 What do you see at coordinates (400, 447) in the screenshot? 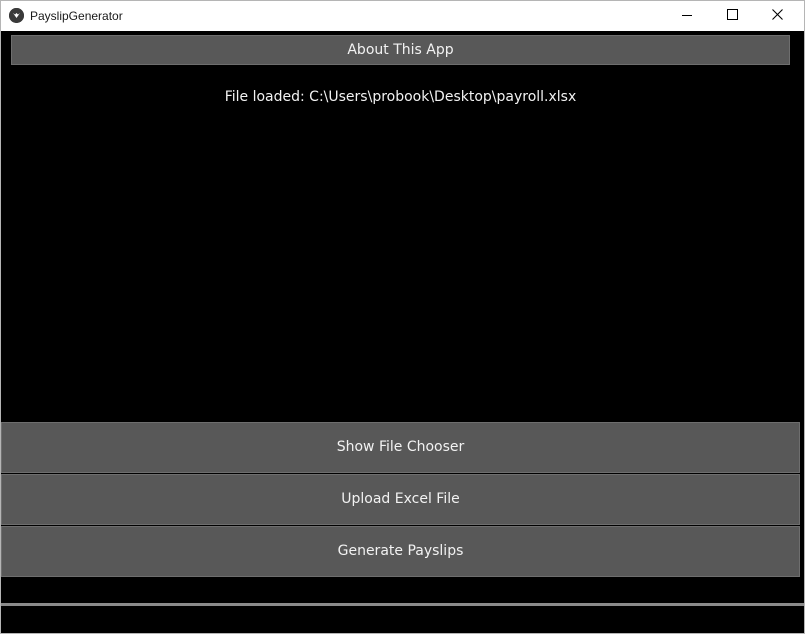
I see `show-file-chooser-button: Show File Chooser` at bounding box center [400, 447].